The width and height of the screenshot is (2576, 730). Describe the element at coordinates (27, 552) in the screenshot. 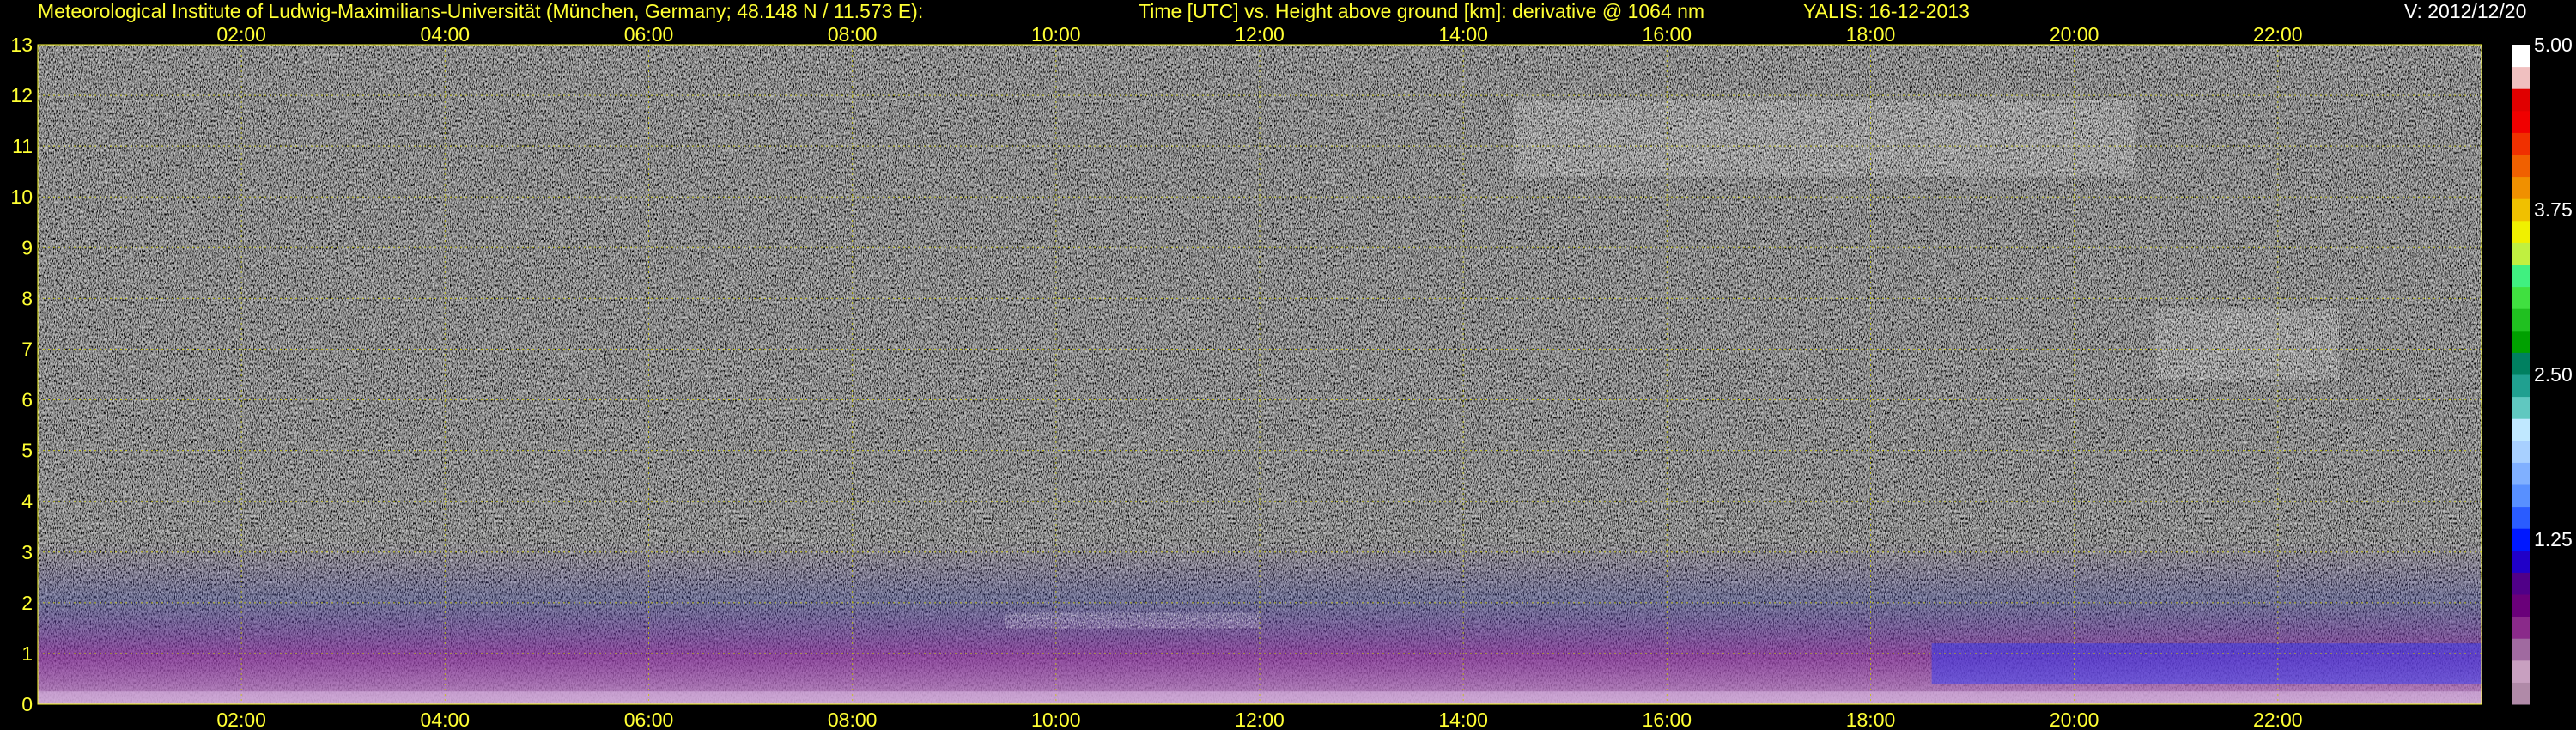

I see `y-tick-label: 3` at that location.